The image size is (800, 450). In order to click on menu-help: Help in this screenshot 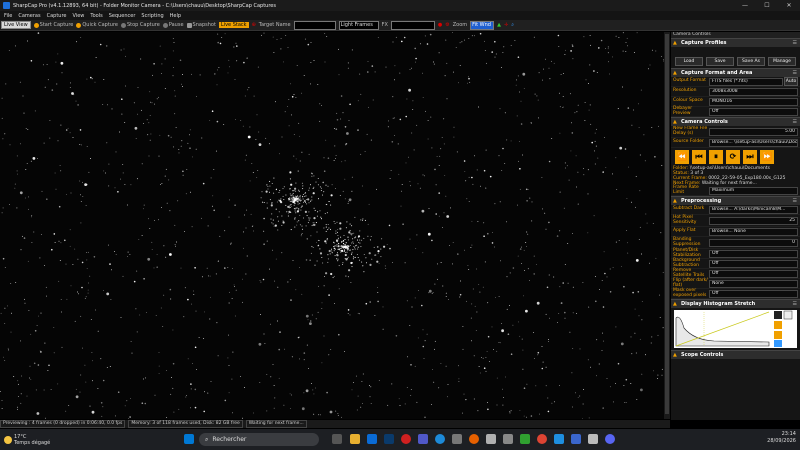, I will do `click(175, 16)`.